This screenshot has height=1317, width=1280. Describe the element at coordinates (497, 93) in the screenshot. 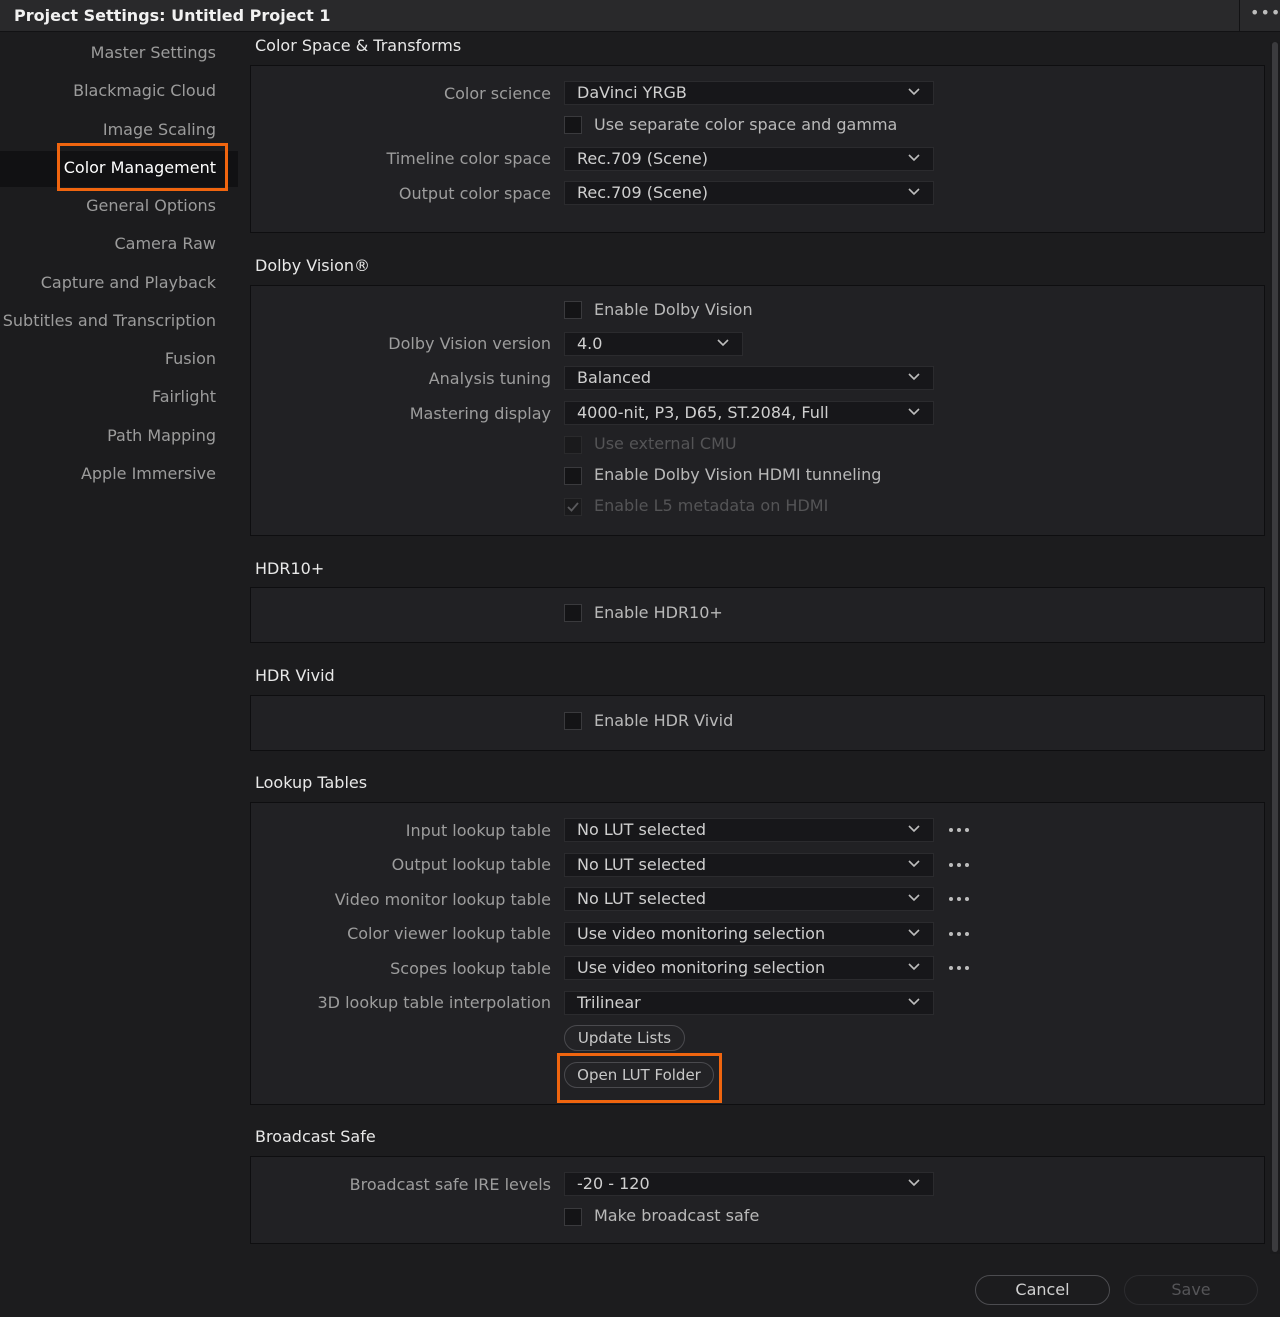

I see `color-science-label: Color science` at that location.